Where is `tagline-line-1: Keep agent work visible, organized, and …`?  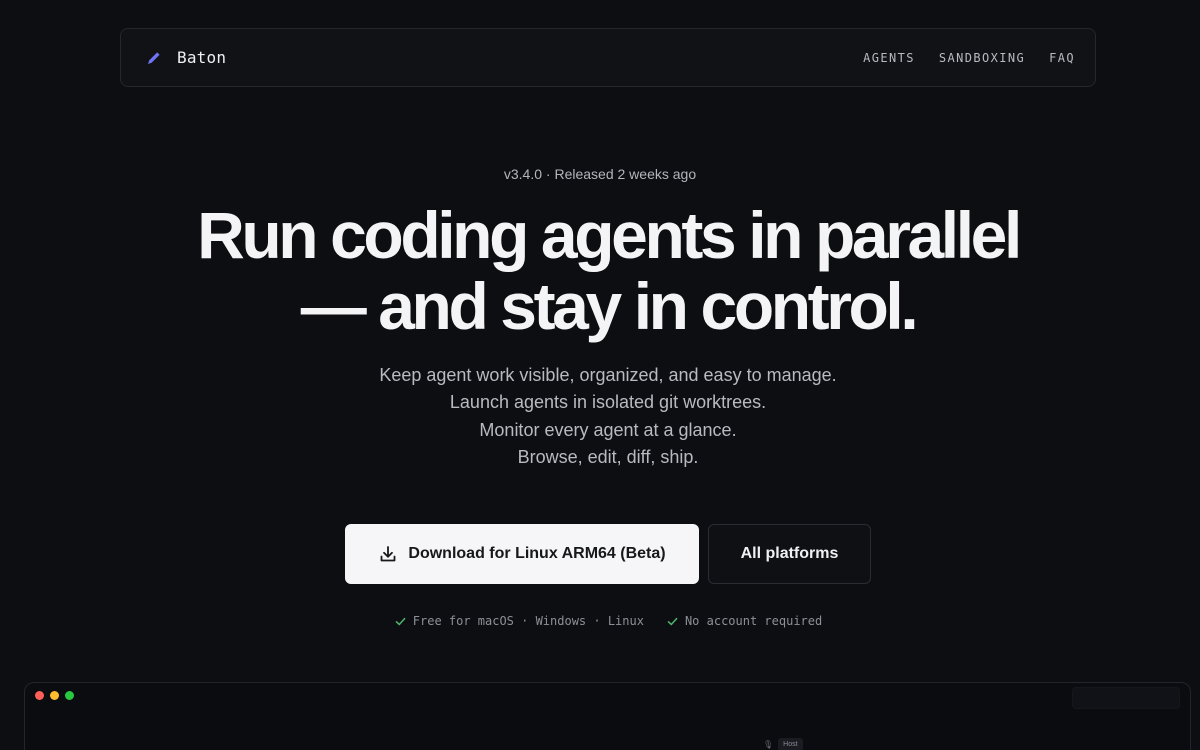
tagline-line-1: Keep agent work visible, organized, and … is located at coordinates (608, 375).